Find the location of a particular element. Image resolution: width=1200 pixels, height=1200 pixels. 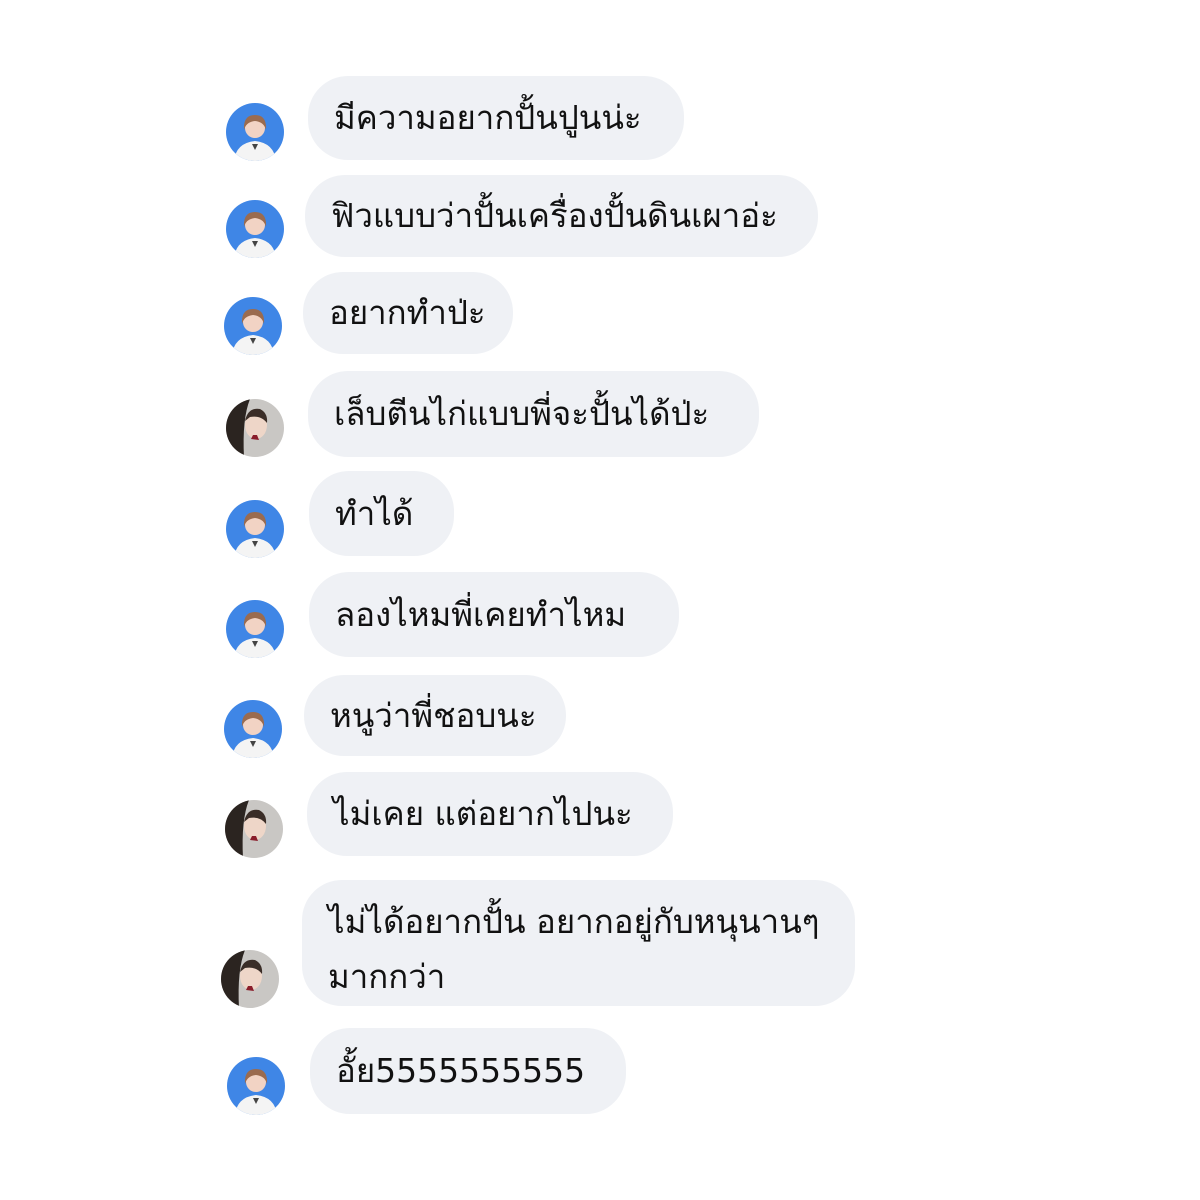

message-row: เล็บตีนไก่แบบพี่จะปั้นได้ป่ะ is located at coordinates (600, 414).